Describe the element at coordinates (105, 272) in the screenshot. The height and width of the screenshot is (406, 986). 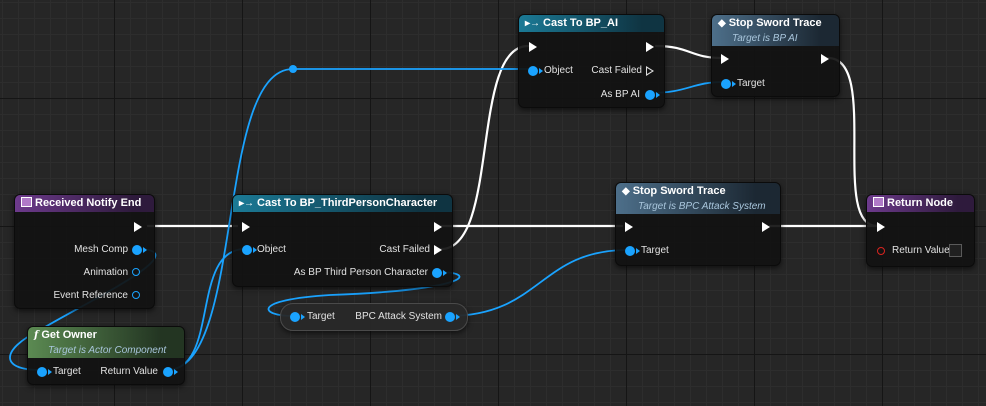
I see `pin-label-animation: Animation` at that location.